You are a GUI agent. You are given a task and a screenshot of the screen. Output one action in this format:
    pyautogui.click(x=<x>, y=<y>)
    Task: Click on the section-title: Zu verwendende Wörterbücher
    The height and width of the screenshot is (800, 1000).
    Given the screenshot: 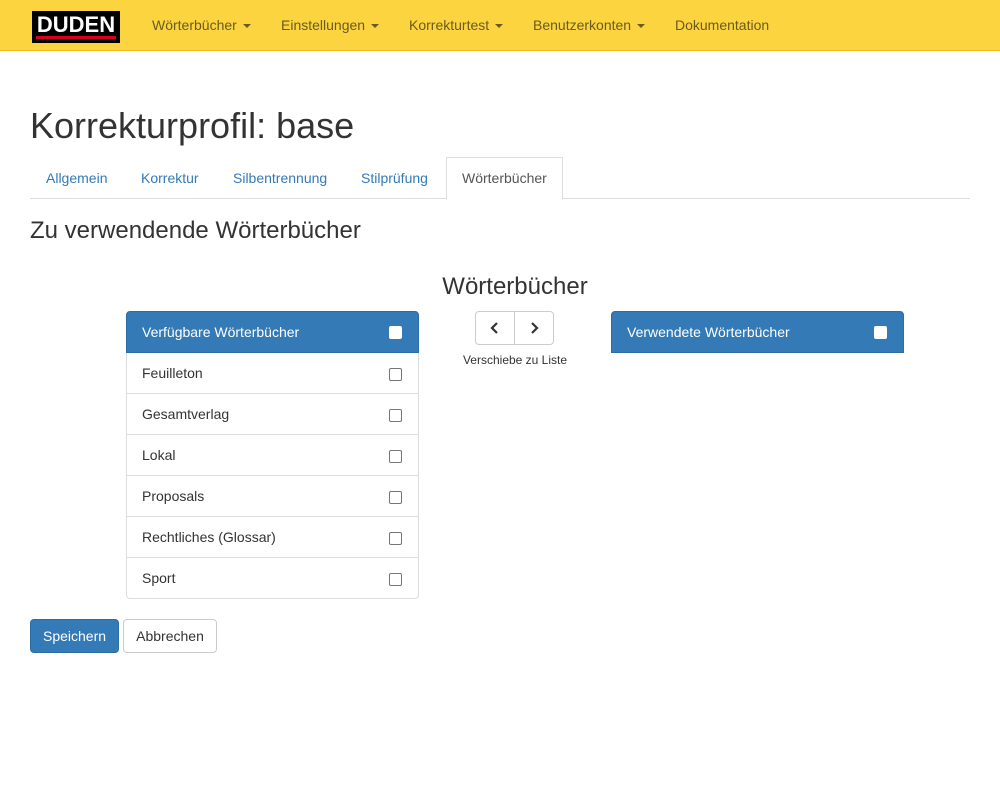 What is the action you would take?
    pyautogui.click(x=195, y=230)
    